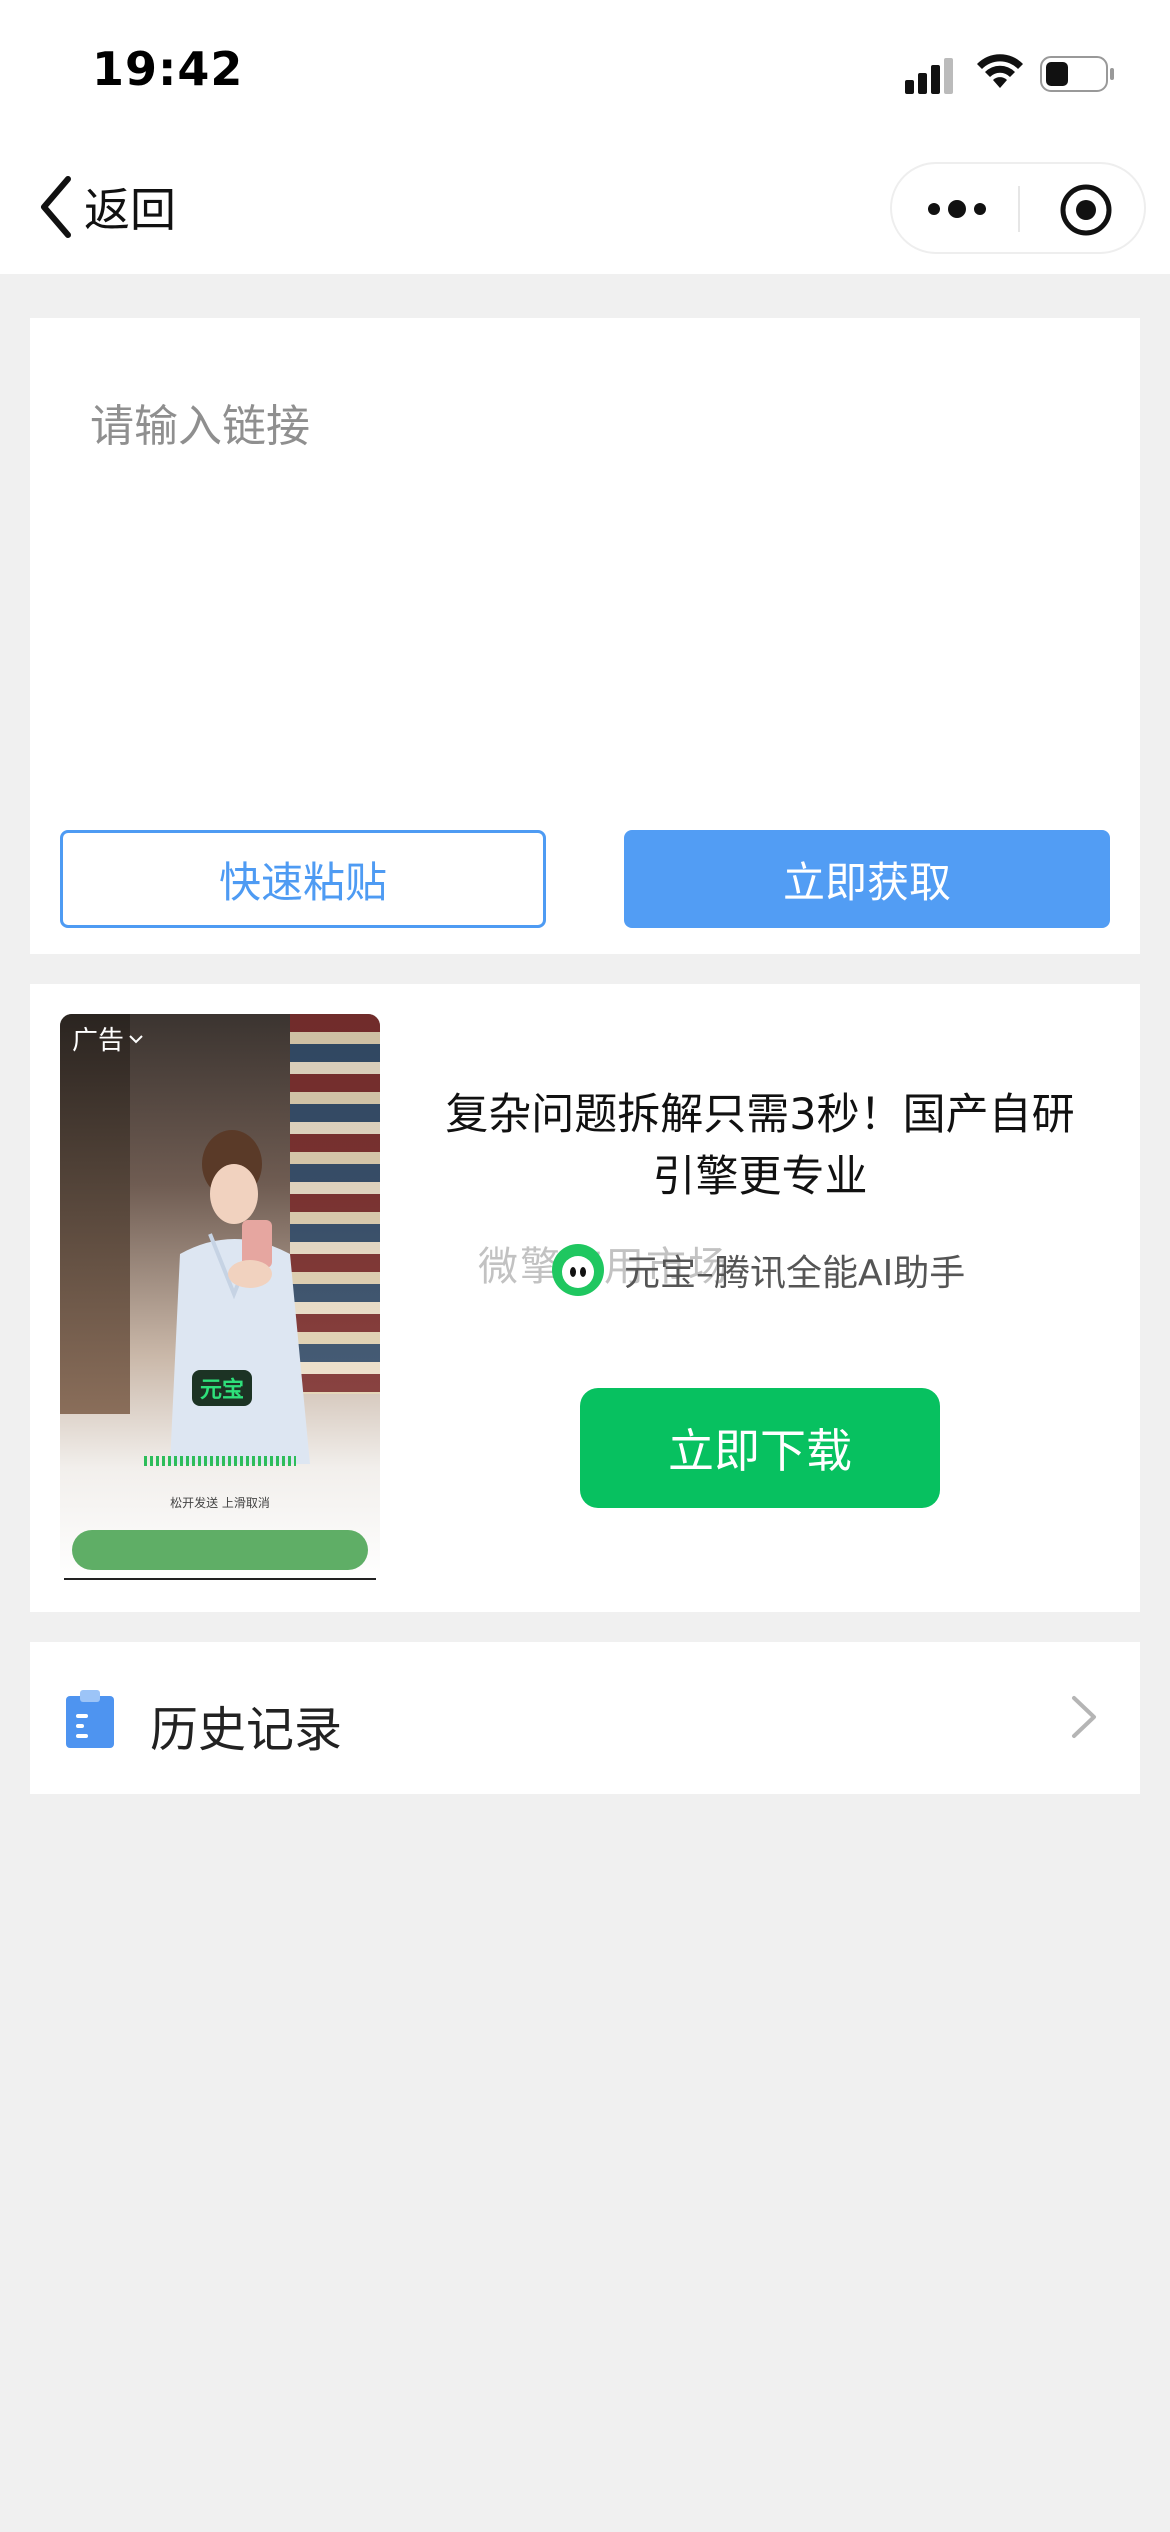 The height and width of the screenshot is (2532, 1170). What do you see at coordinates (1084, 1717) in the screenshot?
I see `chevron-right-icon` at bounding box center [1084, 1717].